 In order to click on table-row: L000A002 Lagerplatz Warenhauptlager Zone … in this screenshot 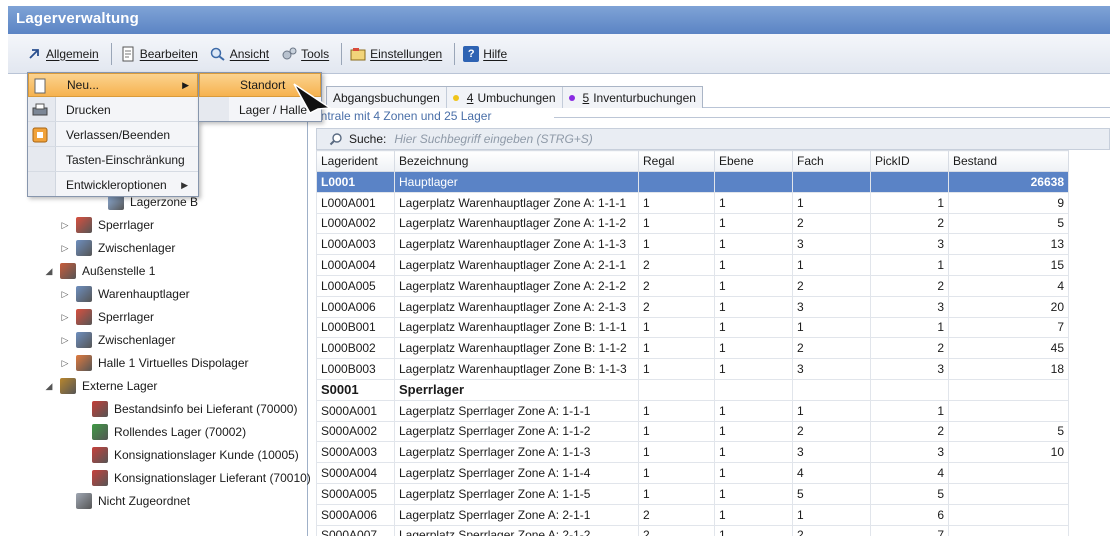, I will do `click(692, 223)`.